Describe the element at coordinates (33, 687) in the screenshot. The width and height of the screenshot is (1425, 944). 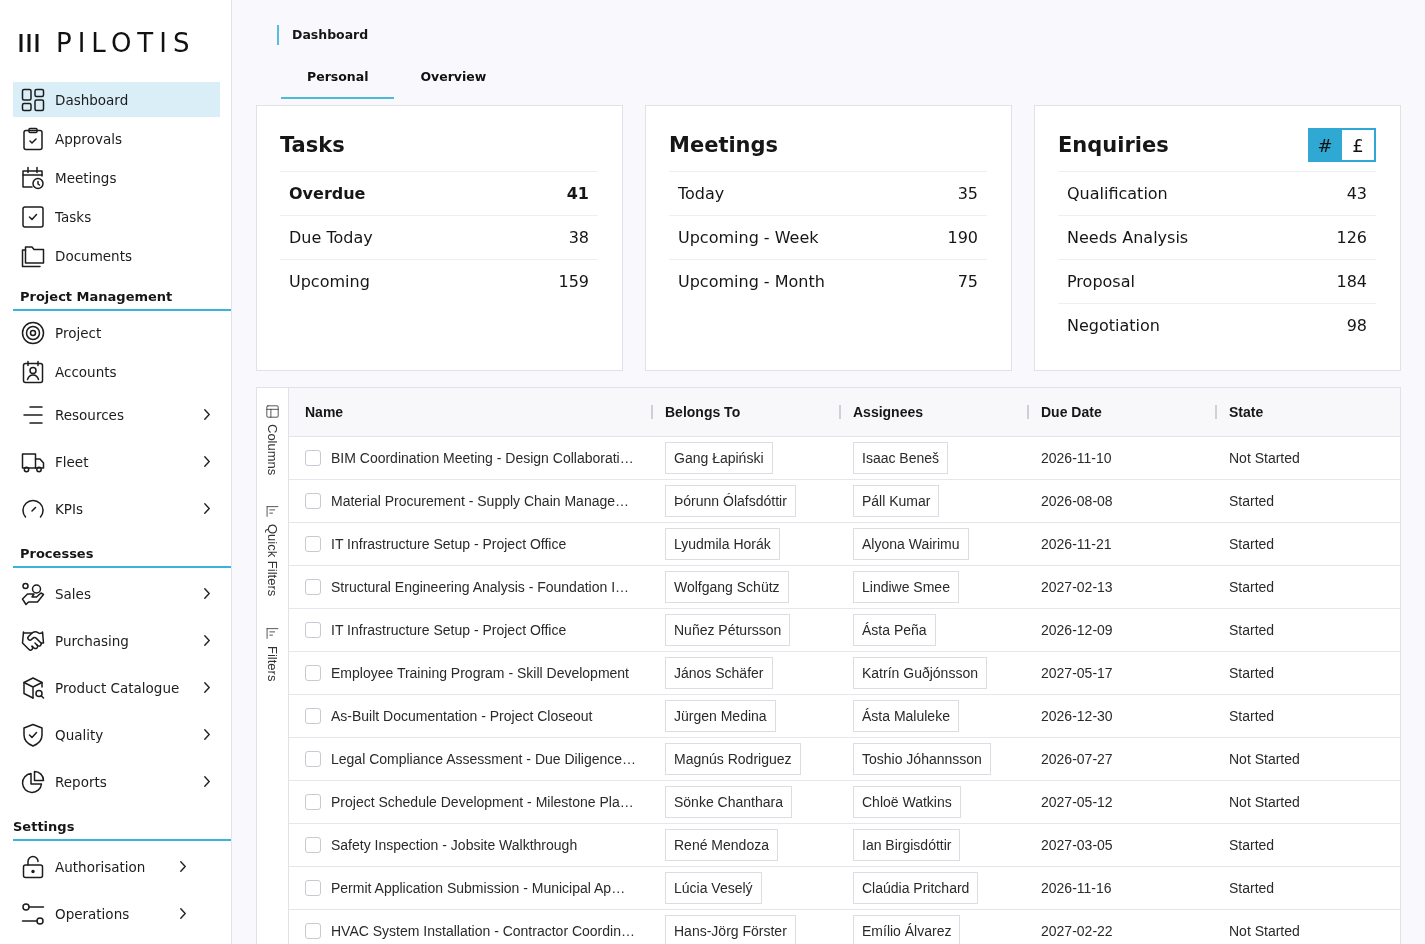
I see `box-search-icon` at that location.